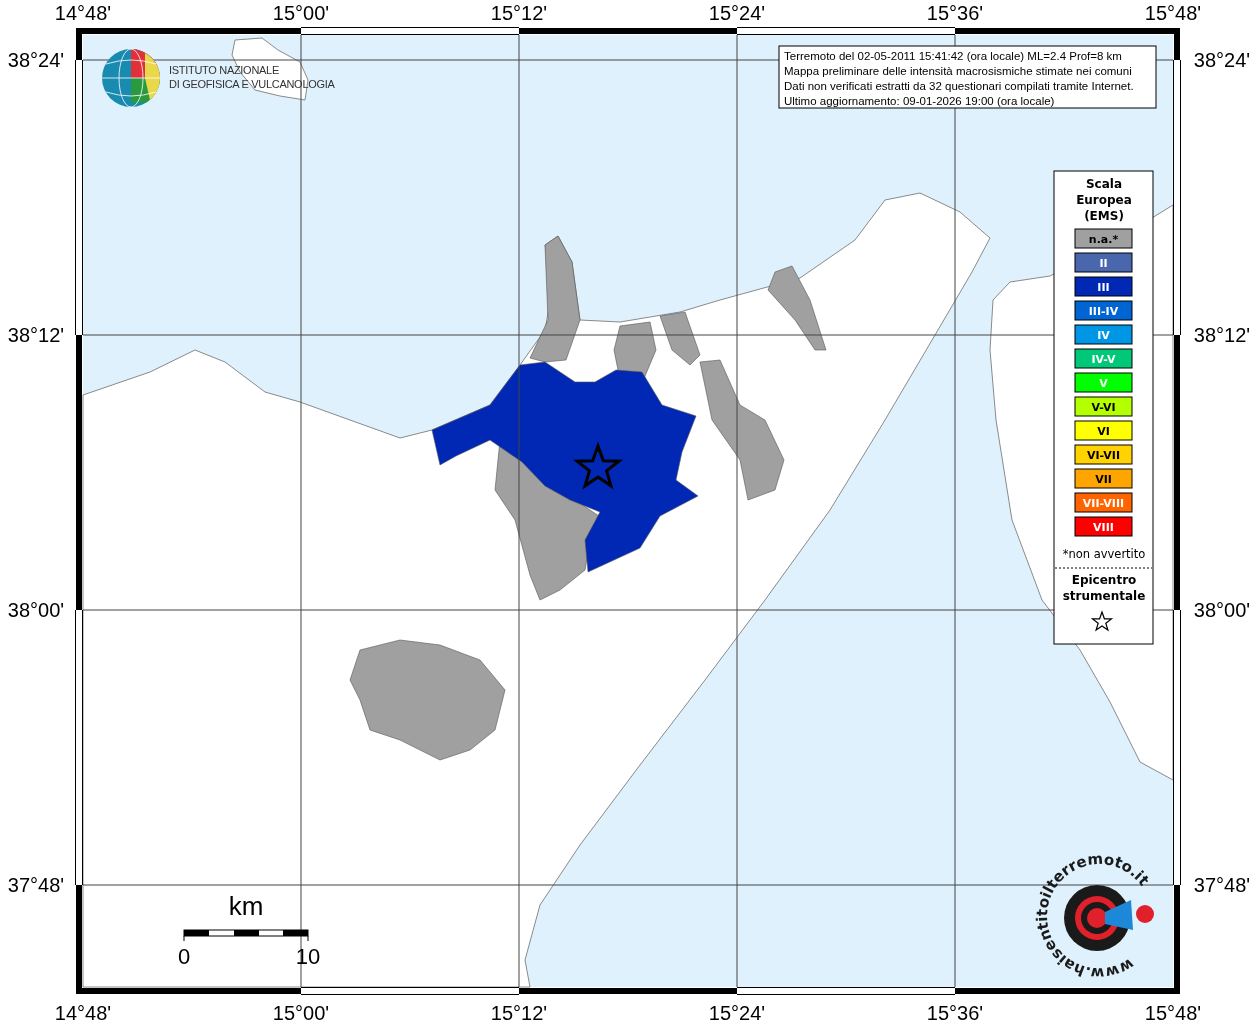  What do you see at coordinates (1103, 503) in the screenshot?
I see `intensity-label: VII-VIII` at bounding box center [1103, 503].